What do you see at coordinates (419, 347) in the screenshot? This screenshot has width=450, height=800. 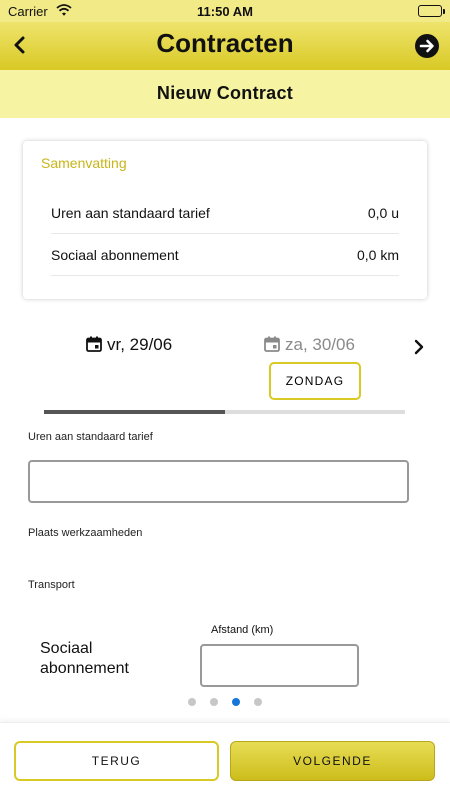 I see `chevron-right-icon` at bounding box center [419, 347].